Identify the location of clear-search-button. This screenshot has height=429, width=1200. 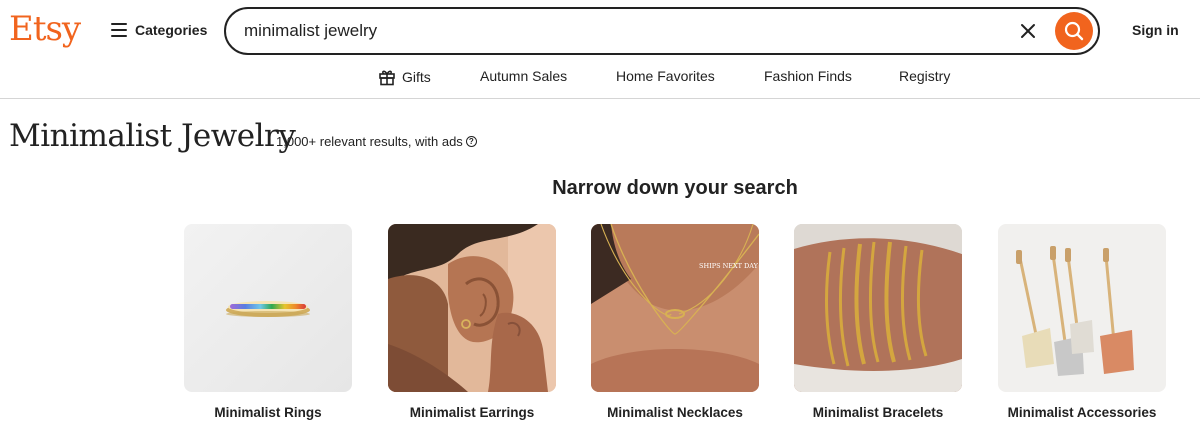
(1028, 31).